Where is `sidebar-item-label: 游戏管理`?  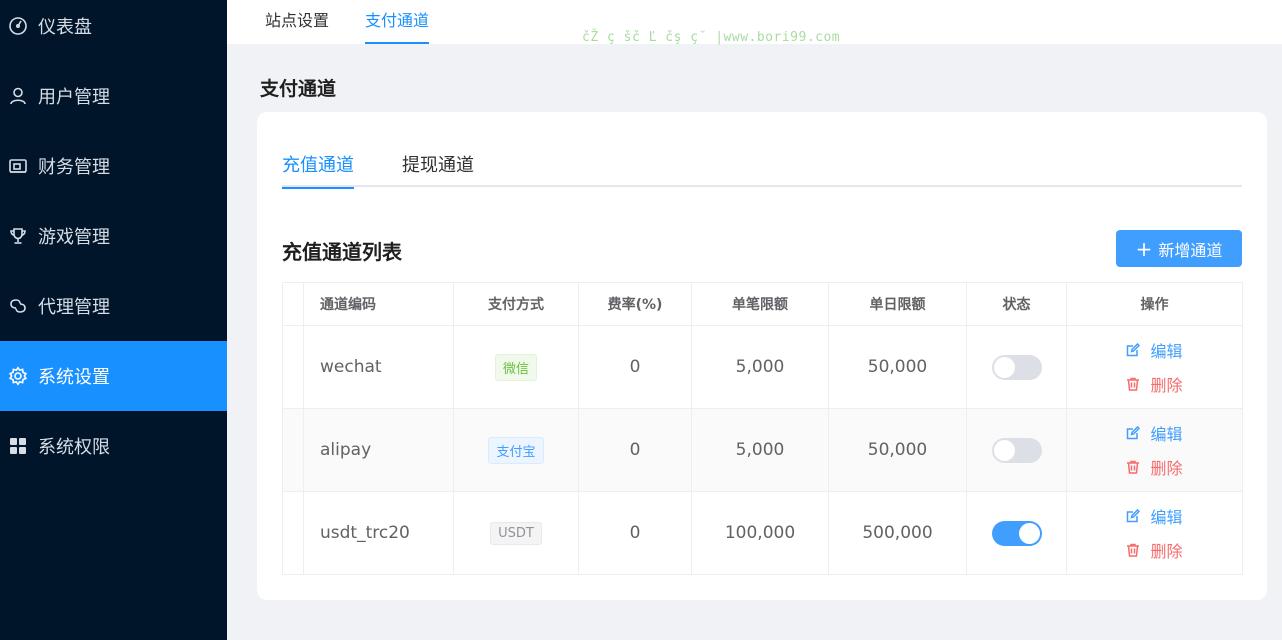 sidebar-item-label: 游戏管理 is located at coordinates (74, 237).